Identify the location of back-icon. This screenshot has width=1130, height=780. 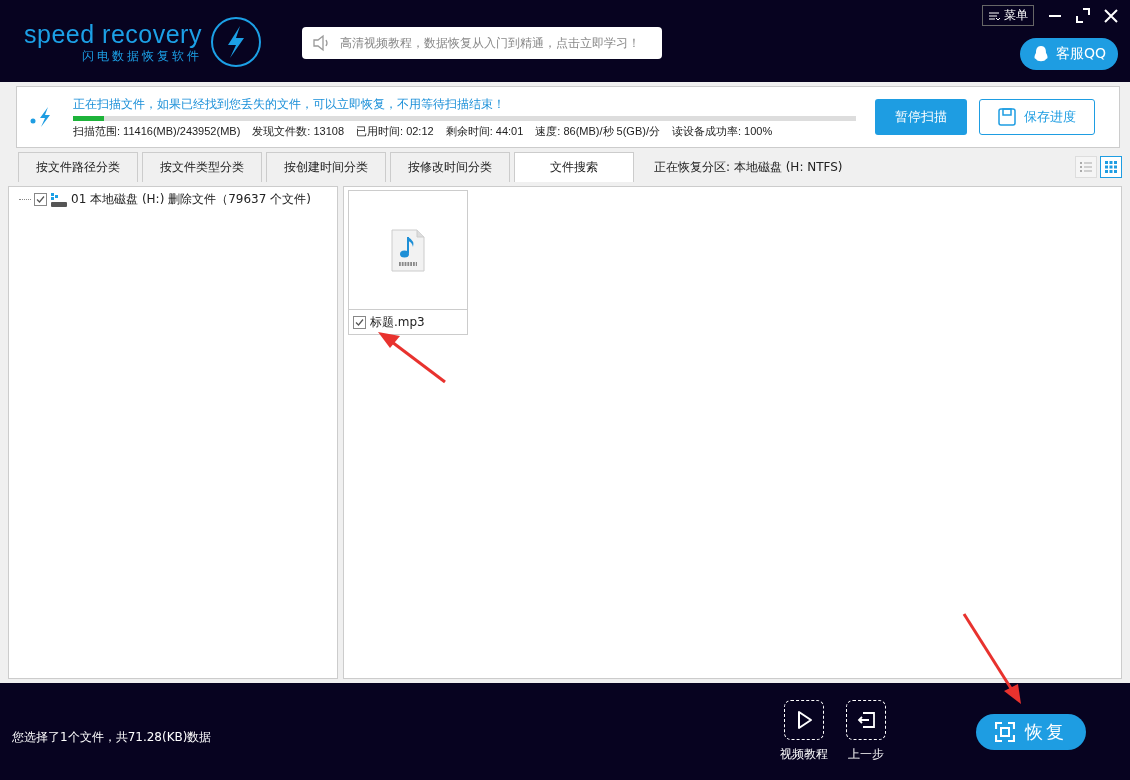
(866, 720).